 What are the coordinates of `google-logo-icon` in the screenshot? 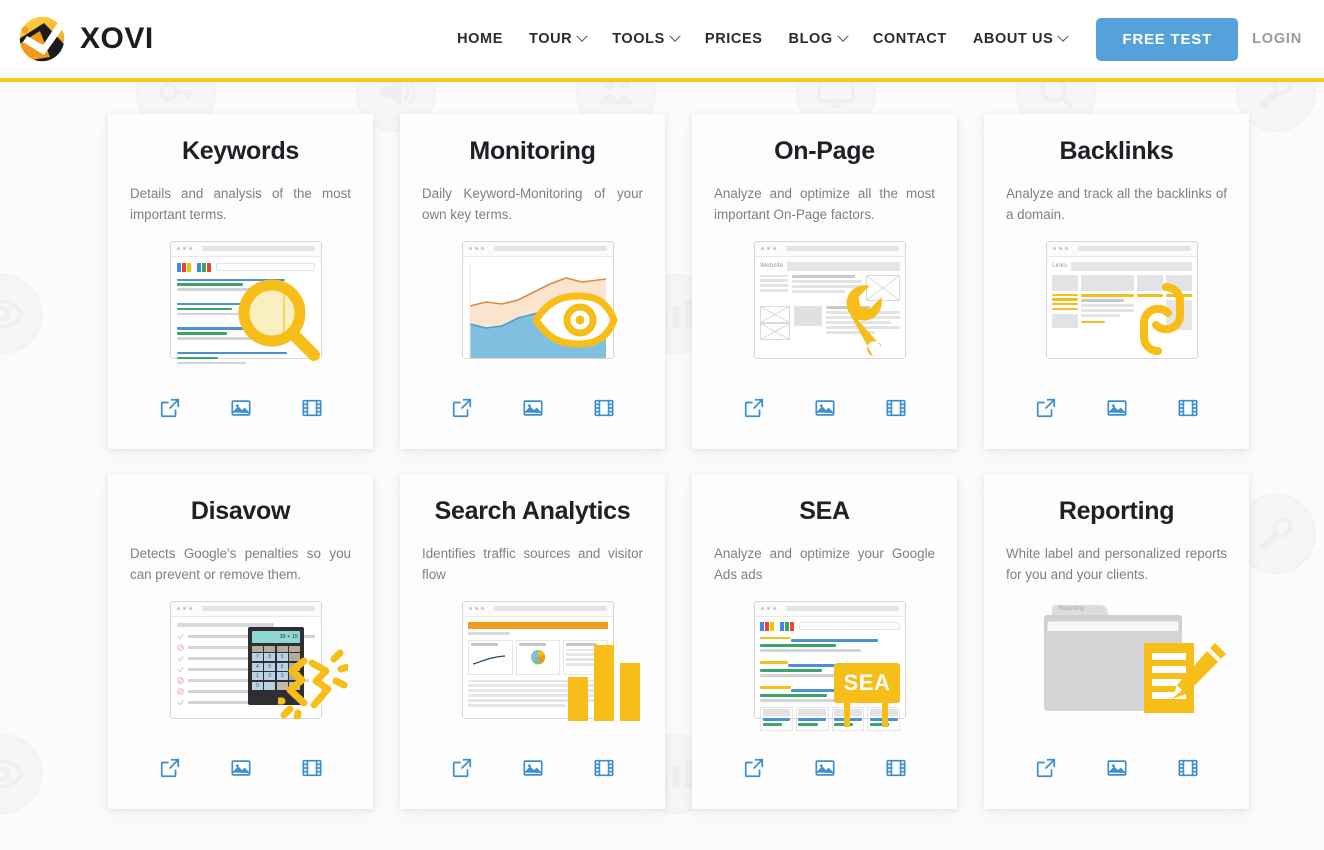 It's located at (194, 267).